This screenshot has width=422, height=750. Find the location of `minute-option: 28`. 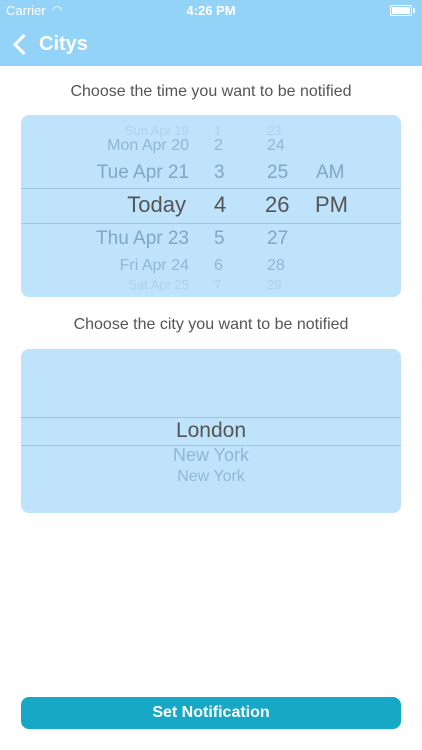

minute-option: 28 is located at coordinates (276, 265).